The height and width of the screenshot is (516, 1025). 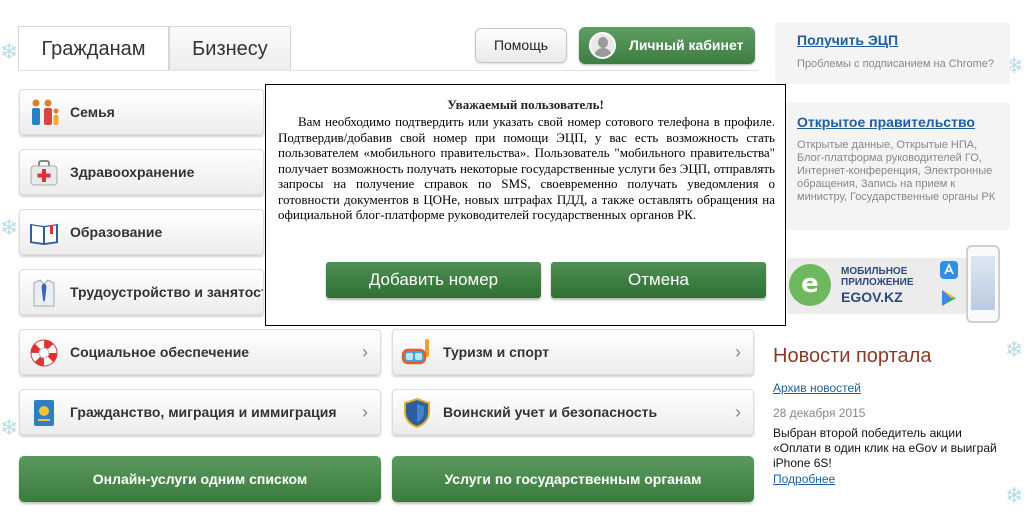 I want to click on services-by-agency-button: Услуги по государственным органам, so click(x=573, y=479).